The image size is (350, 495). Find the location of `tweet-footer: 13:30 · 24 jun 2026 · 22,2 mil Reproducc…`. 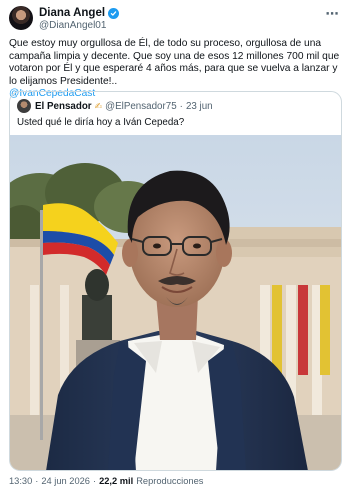

tweet-footer: 13:30 · 24 jun 2026 · 22,2 mil Reproducc… is located at coordinates (106, 481).